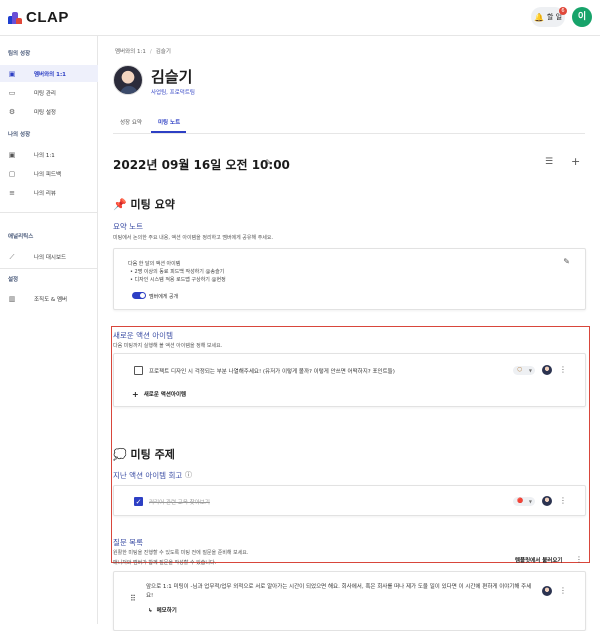 The height and width of the screenshot is (631, 600). Describe the element at coordinates (139, 295) in the screenshot. I see `share-with-member-toggle` at that location.